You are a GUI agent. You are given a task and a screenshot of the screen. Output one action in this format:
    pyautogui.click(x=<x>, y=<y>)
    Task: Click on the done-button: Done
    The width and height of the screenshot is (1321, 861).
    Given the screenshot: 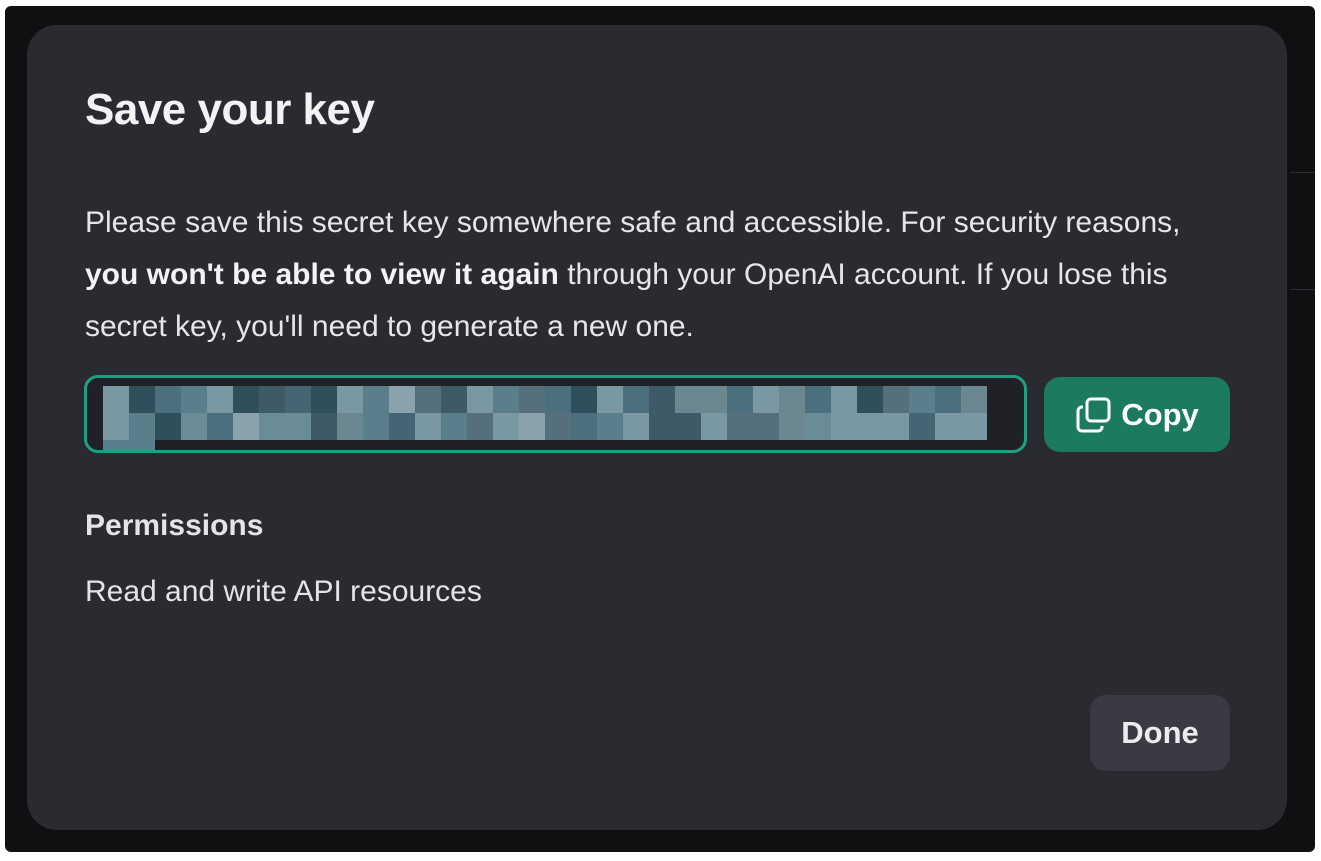 What is the action you would take?
    pyautogui.click(x=1160, y=733)
    